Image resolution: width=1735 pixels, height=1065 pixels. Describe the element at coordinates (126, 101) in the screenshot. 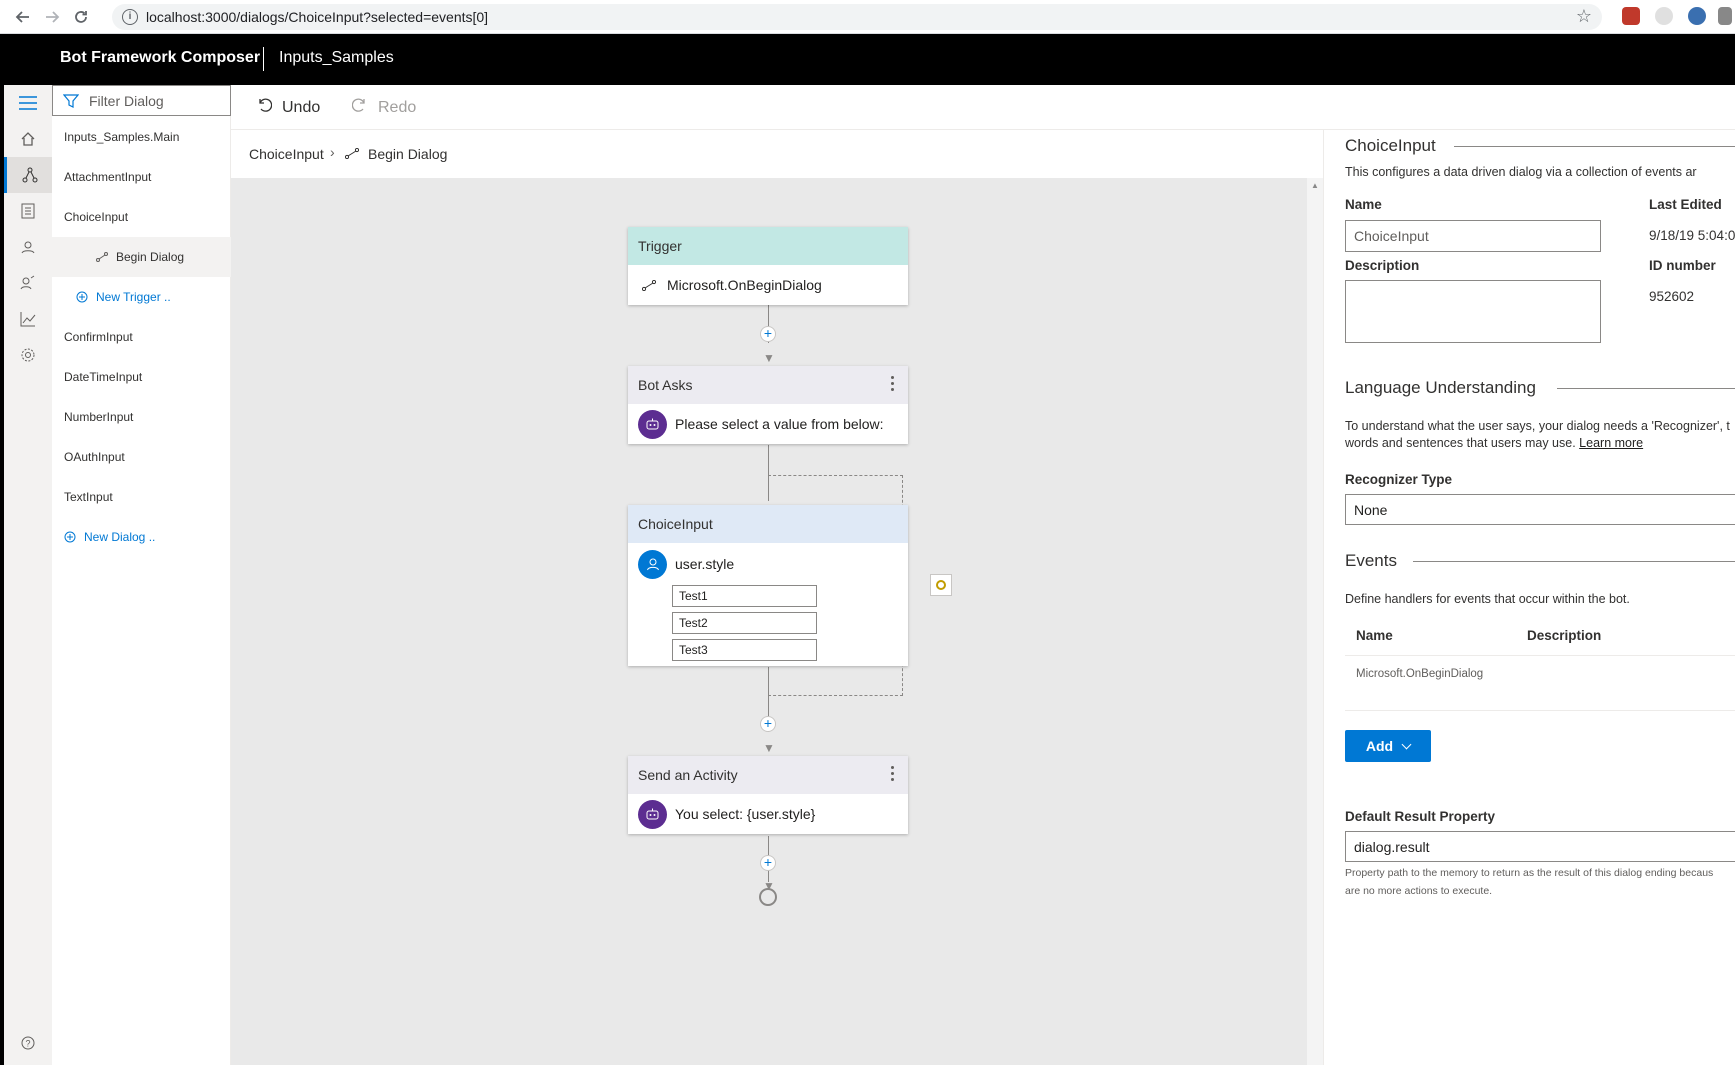

I see `filter-placeholder: Filter Dialog` at that location.